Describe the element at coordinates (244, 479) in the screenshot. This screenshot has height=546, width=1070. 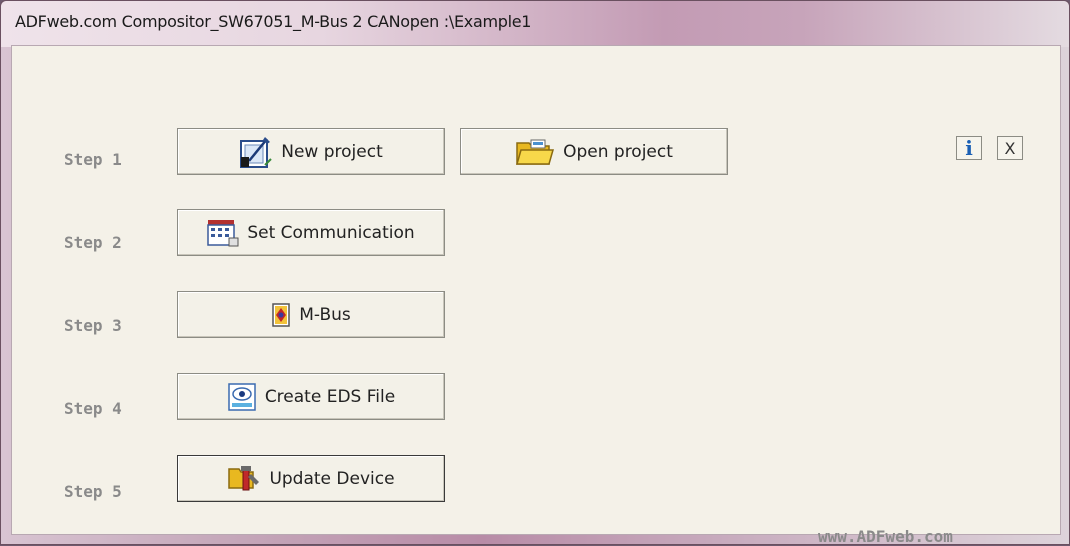
I see `update-device-icon` at that location.